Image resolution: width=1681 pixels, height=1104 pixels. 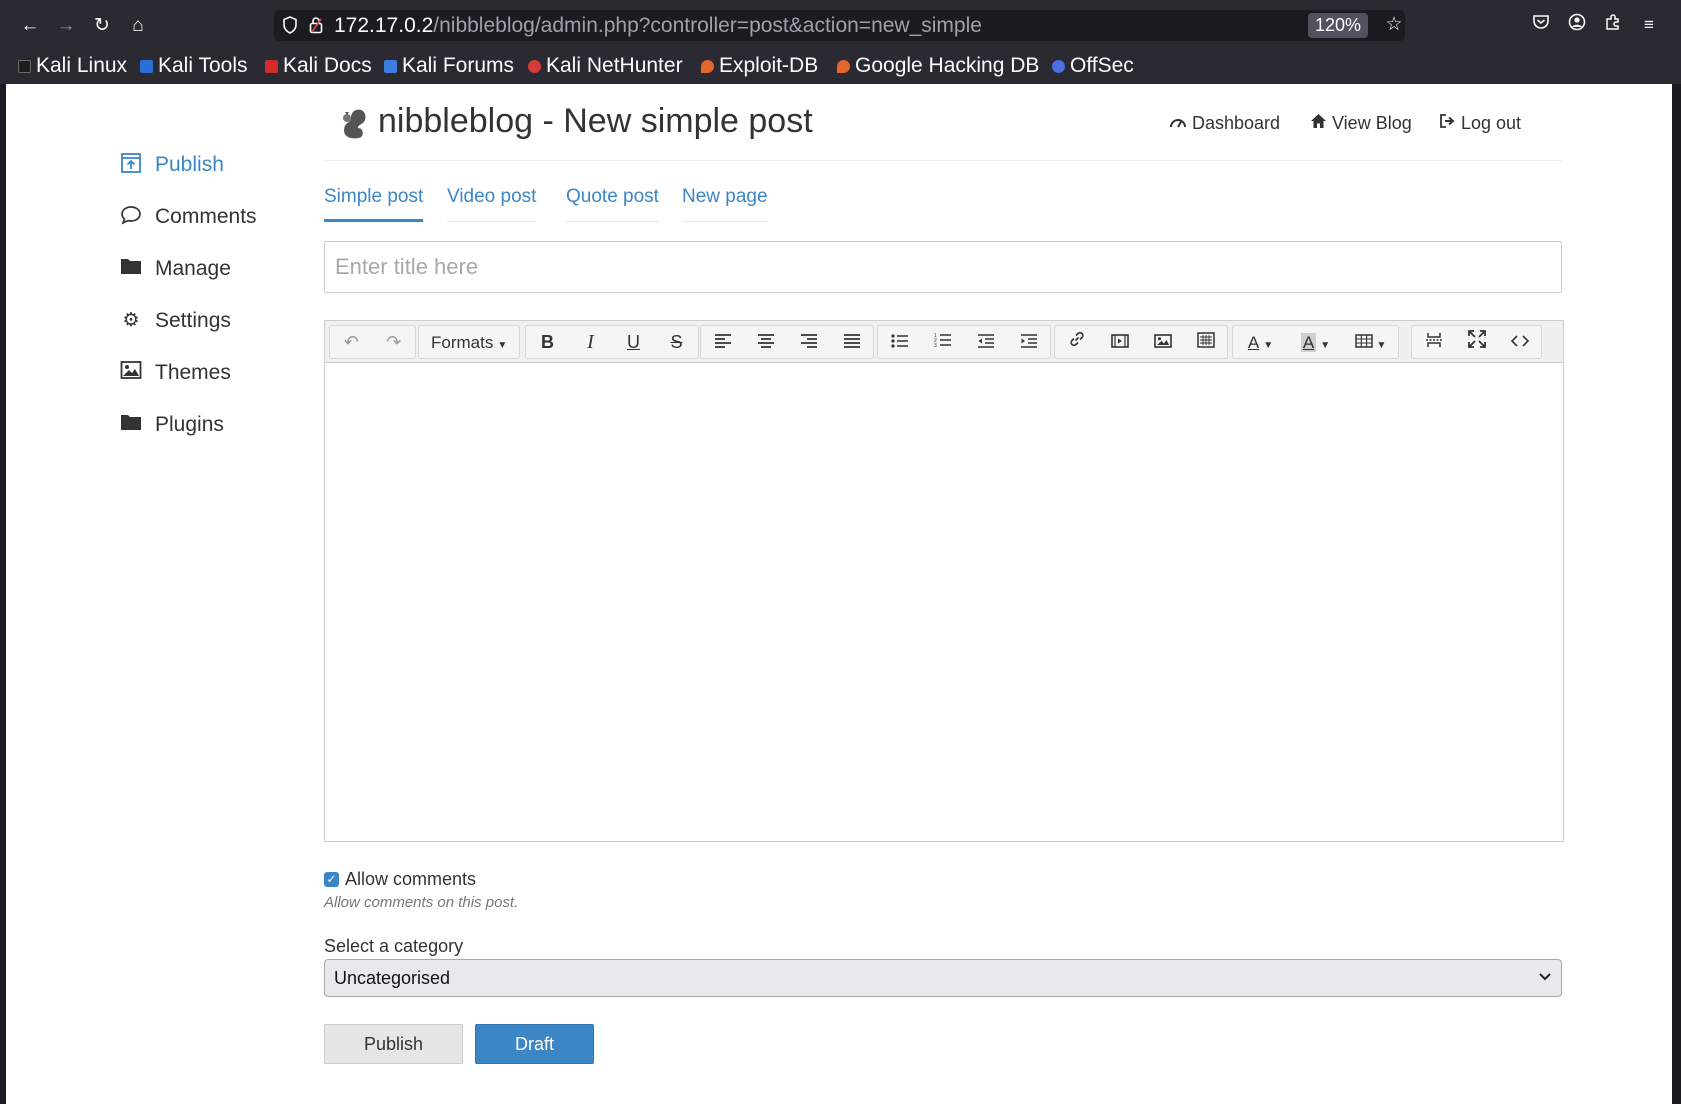 What do you see at coordinates (492, 204) in the screenshot?
I see `tab-video-post: Video post` at bounding box center [492, 204].